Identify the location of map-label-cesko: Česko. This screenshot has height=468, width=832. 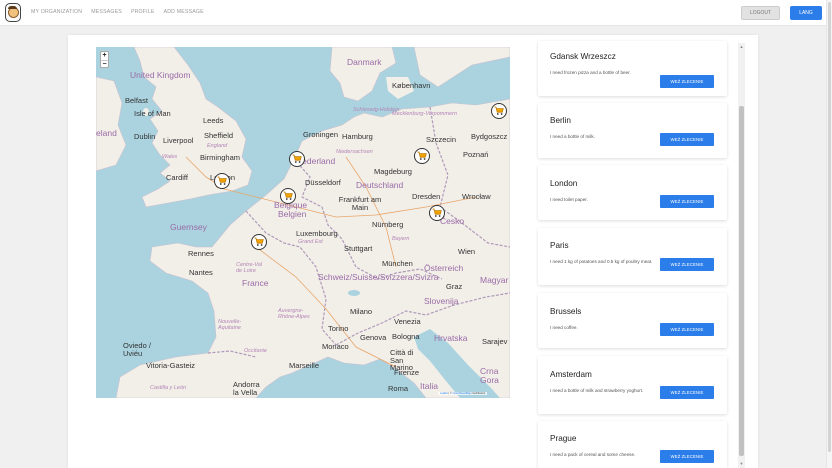
(452, 221).